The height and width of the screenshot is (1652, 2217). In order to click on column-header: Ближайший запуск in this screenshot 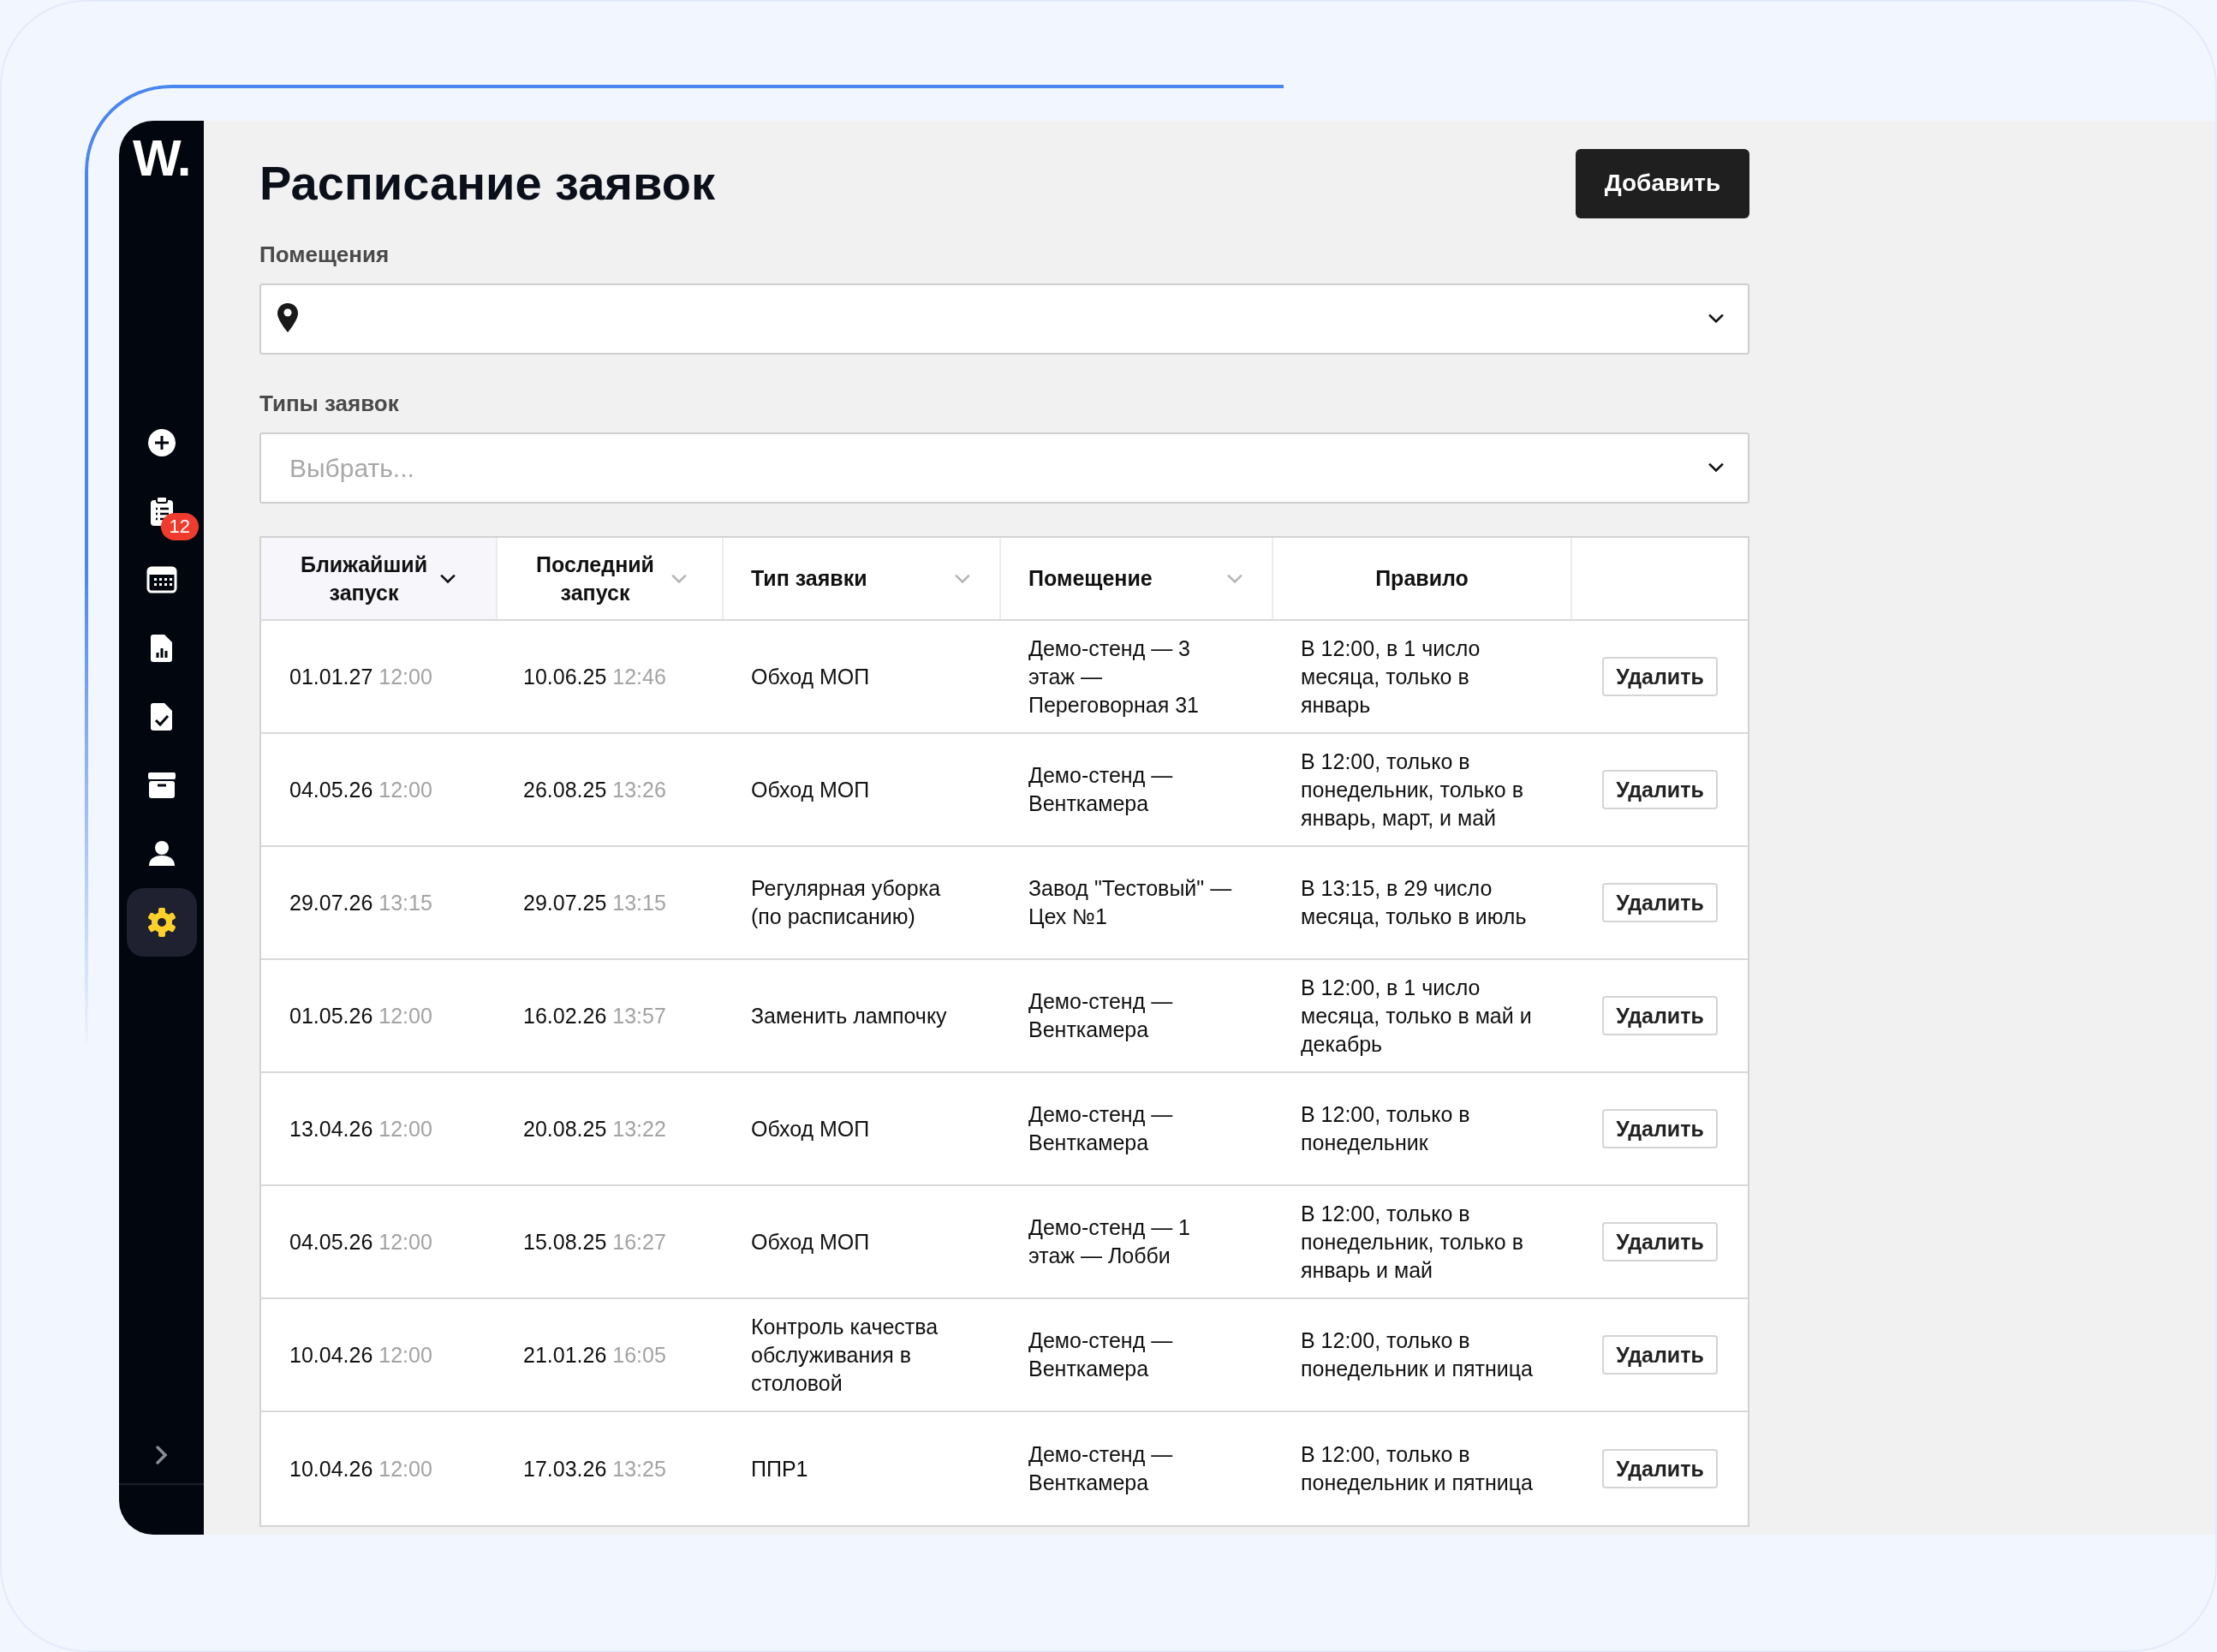, I will do `click(379, 578)`.